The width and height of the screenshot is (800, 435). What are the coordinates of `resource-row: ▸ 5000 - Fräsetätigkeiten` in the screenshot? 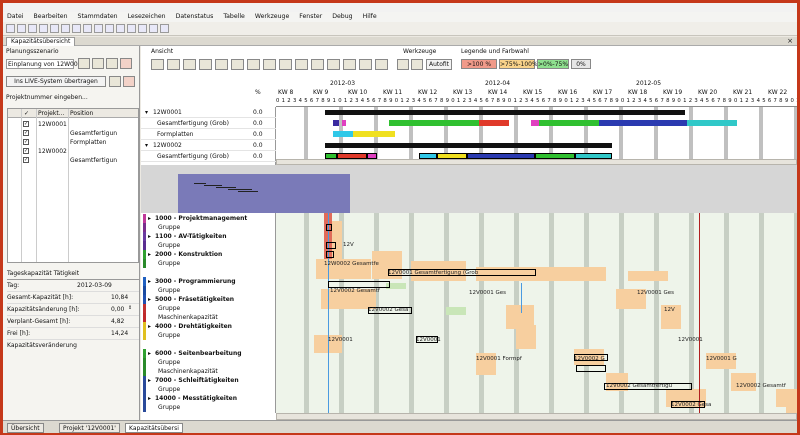 It's located at (208, 299).